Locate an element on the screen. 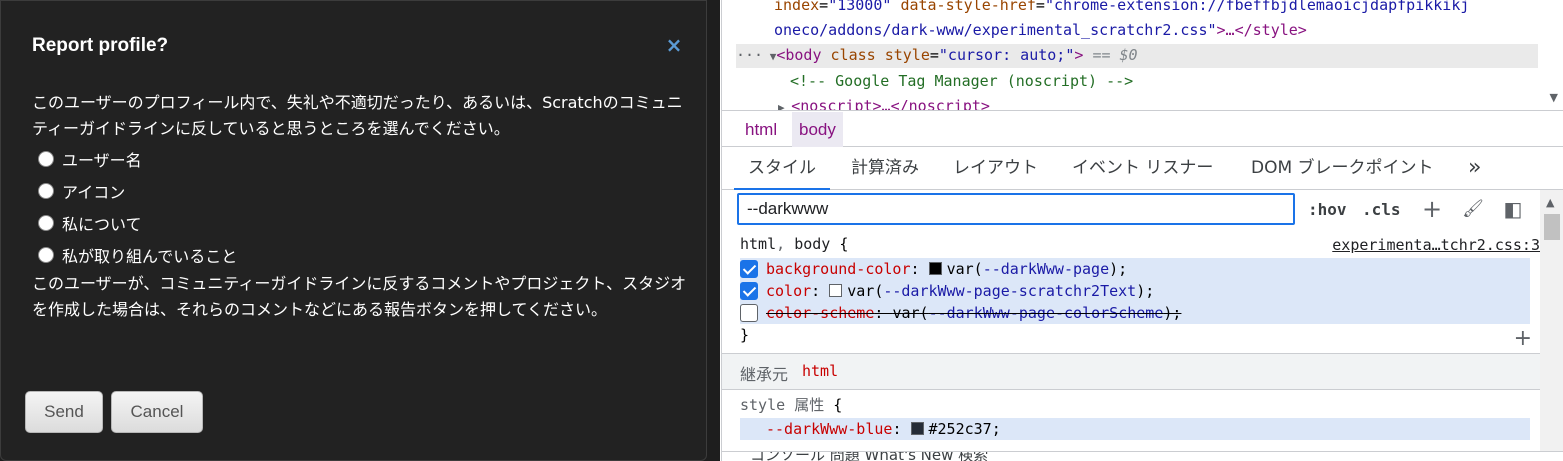 The image size is (1563, 461). radio-option-working-on: 私が取り組んでいること is located at coordinates (137, 255).